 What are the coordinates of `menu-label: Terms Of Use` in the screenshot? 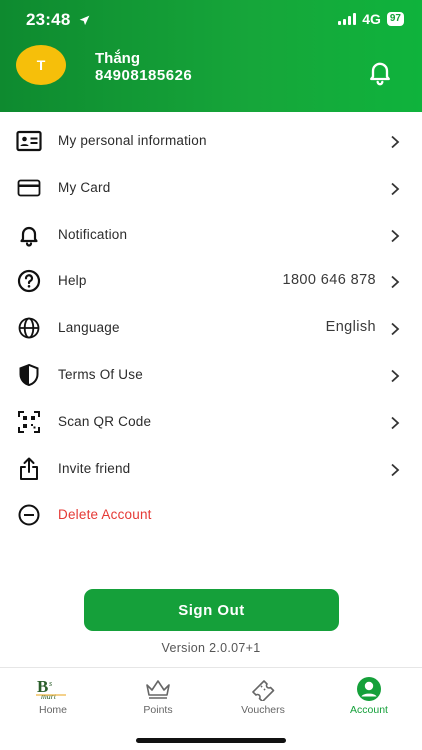 It's located at (100, 374).